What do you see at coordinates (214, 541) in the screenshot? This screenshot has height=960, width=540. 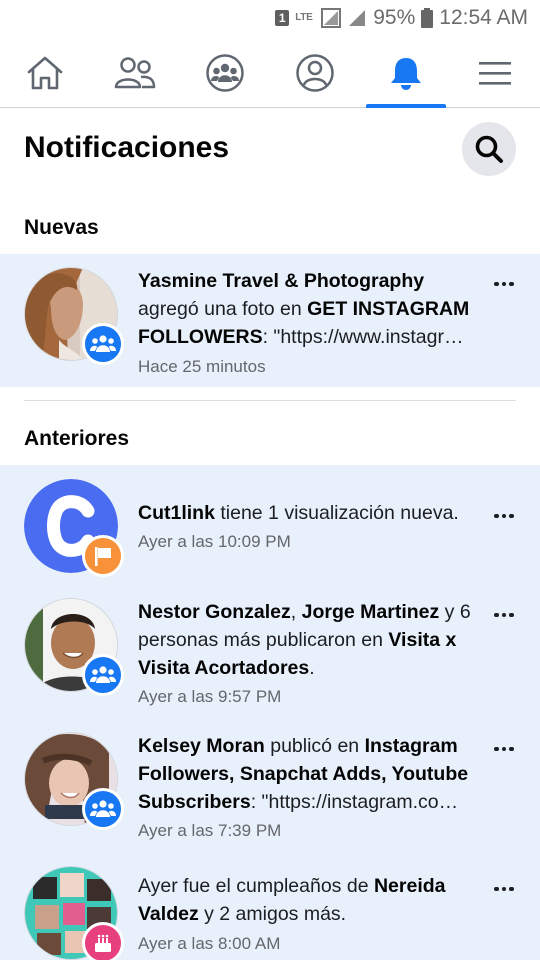 I see `notification-time: Ayer a las 10:09 PM` at bounding box center [214, 541].